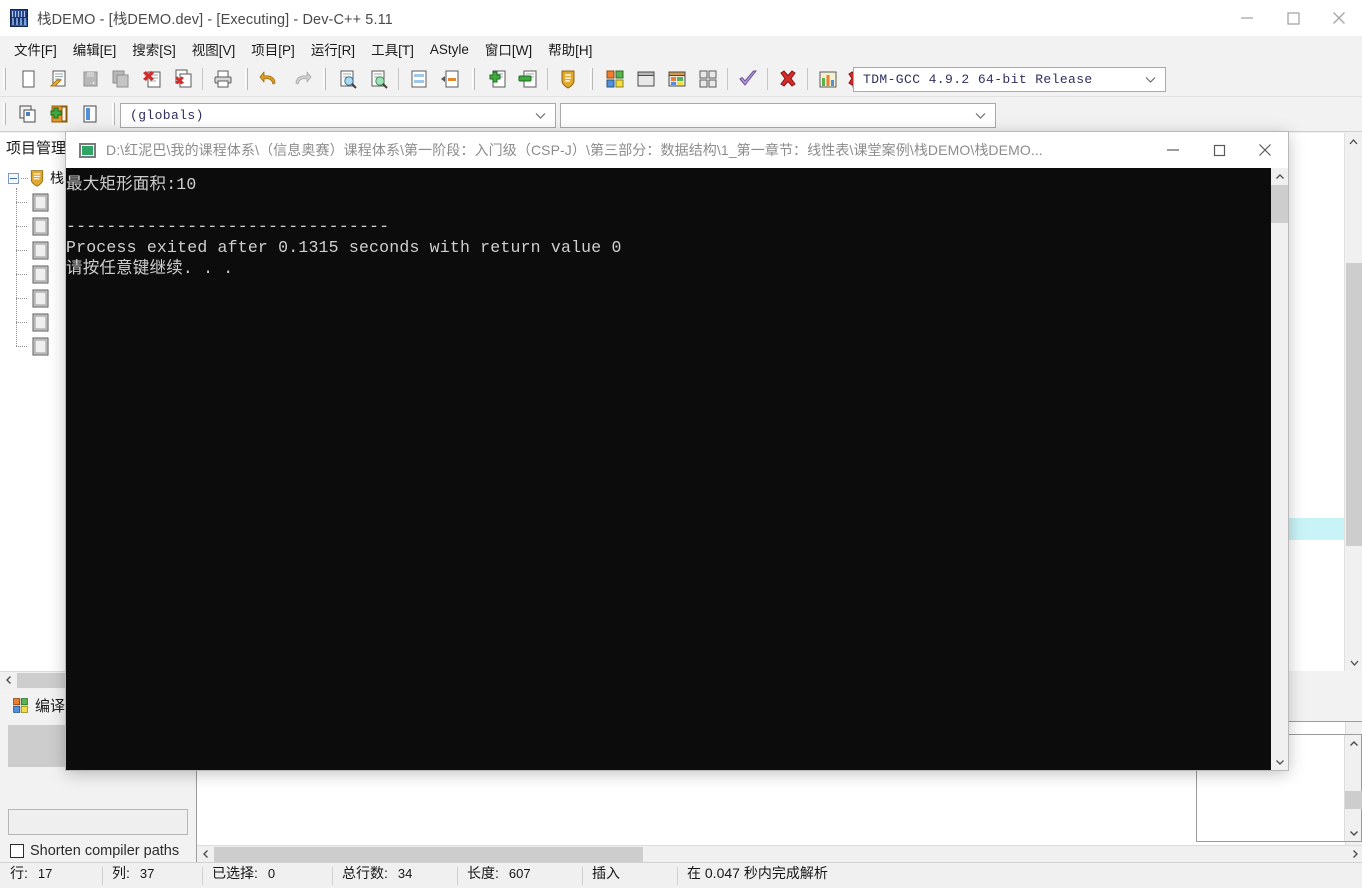  Describe the element at coordinates (827, 79) in the screenshot. I see `profile-bars-button` at that location.